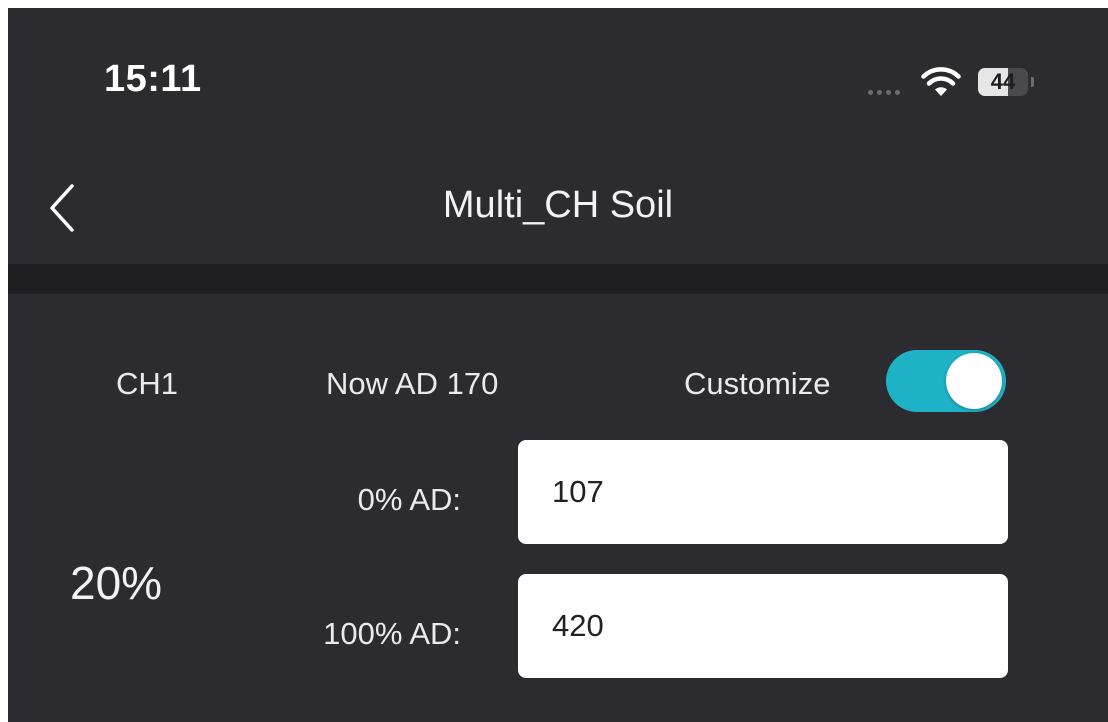  What do you see at coordinates (409, 499) in the screenshot?
I see `zero-ad-label: 0% AD:` at bounding box center [409, 499].